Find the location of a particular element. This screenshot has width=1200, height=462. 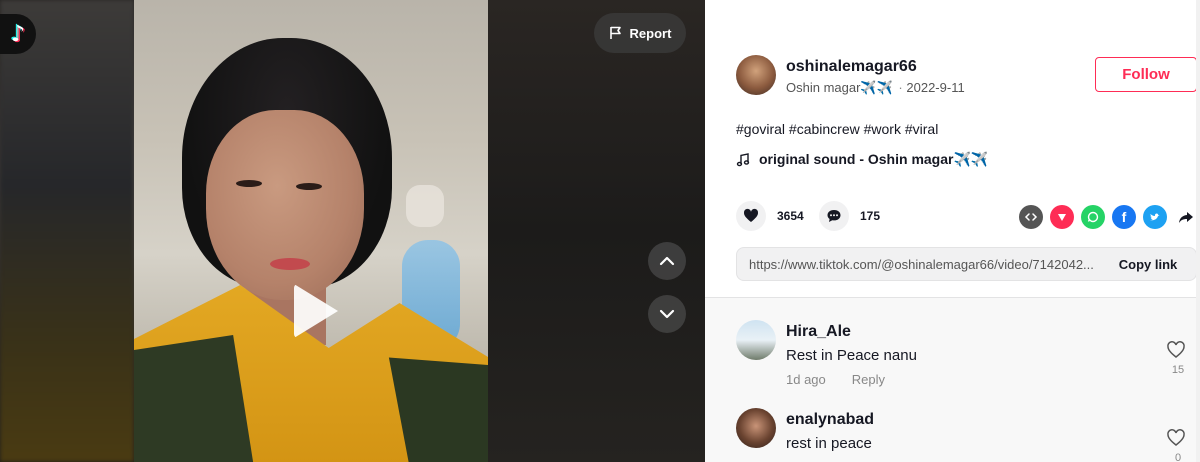

follow-button: Follow is located at coordinates (1146, 74).